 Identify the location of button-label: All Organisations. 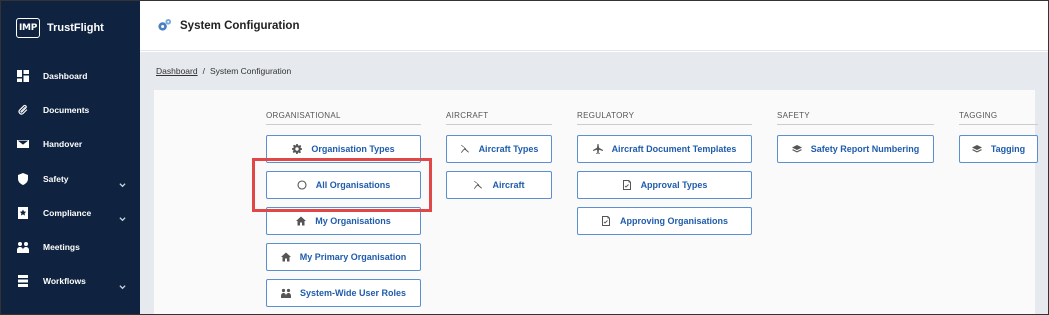
(353, 185).